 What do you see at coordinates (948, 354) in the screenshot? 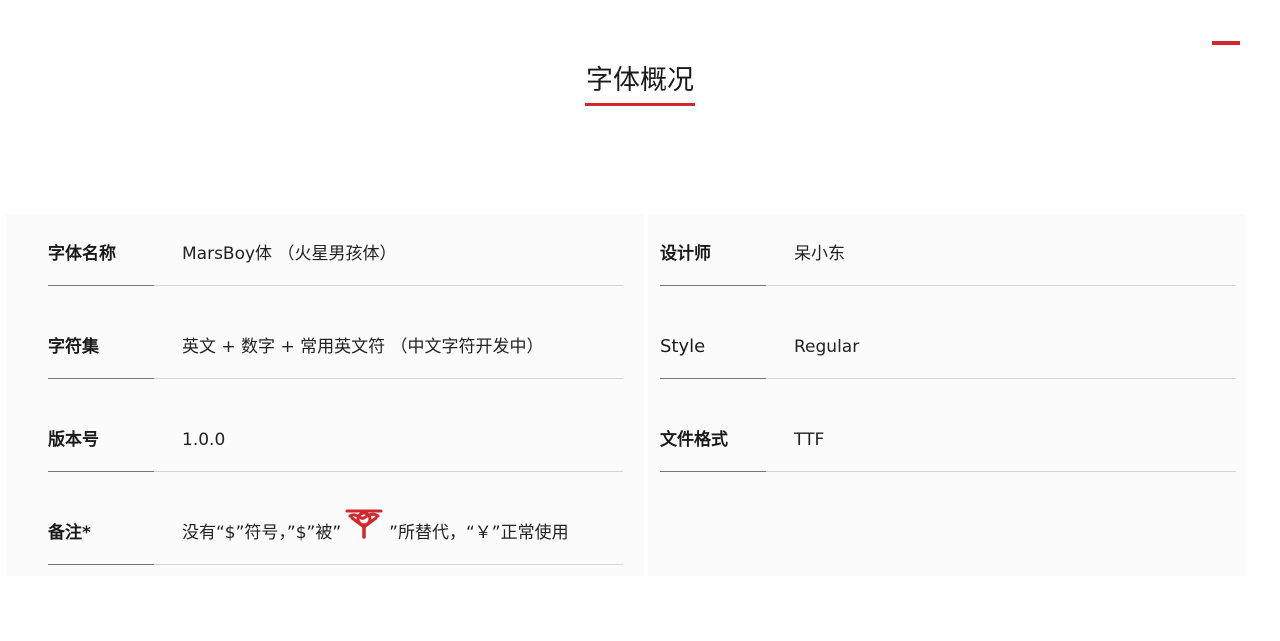
I see `info-row-style: Style Regular` at bounding box center [948, 354].